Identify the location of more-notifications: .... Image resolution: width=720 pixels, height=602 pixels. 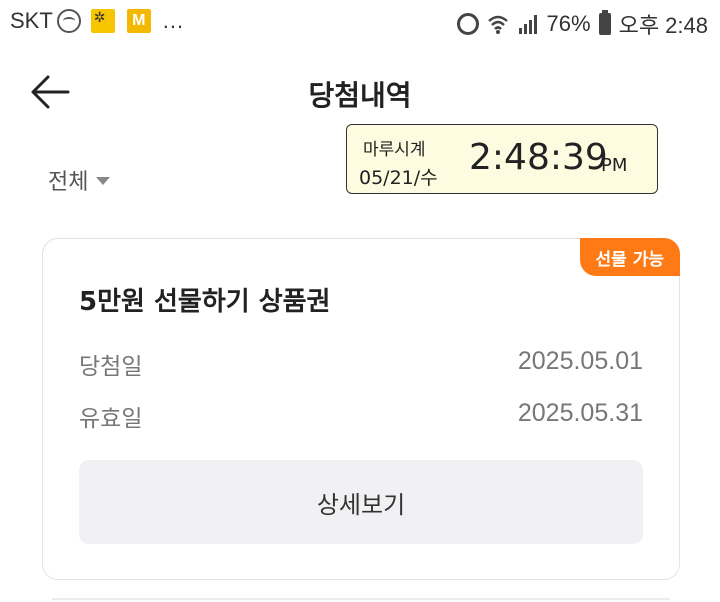
(173, 20).